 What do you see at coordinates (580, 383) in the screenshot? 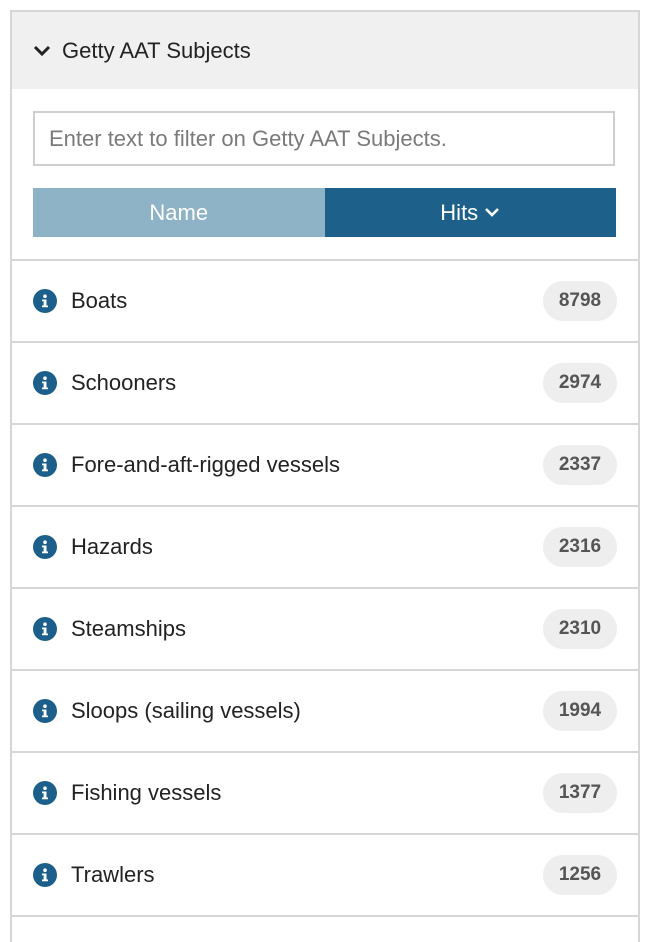
I see `hit-count-badge: 2974` at bounding box center [580, 383].